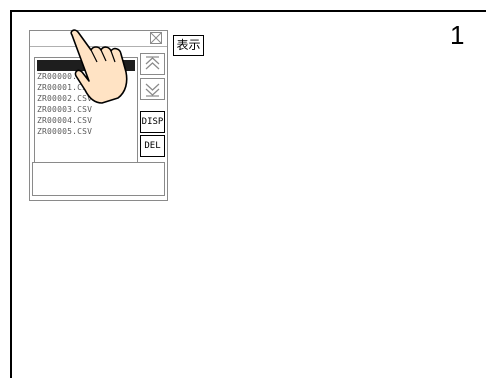 The height and width of the screenshot is (378, 486). I want to click on file-list-item: ZR00005.CSV, so click(64, 131).